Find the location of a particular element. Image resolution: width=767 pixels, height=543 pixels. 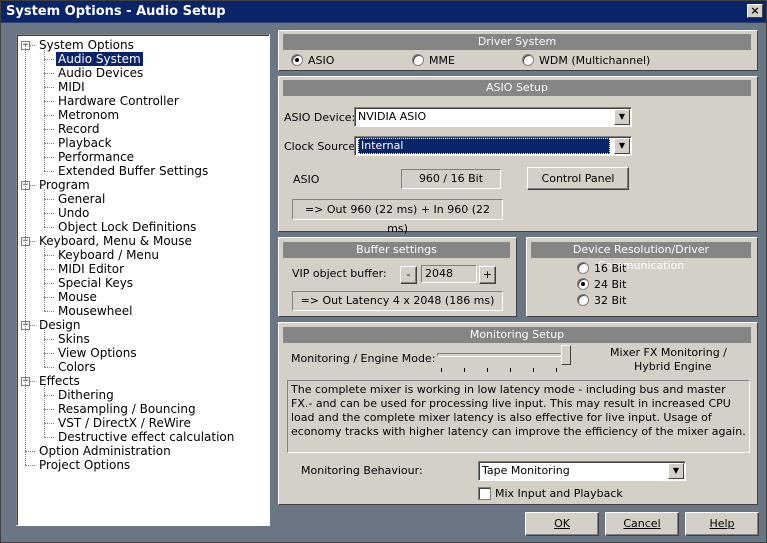

tree-item-label: Mouse is located at coordinates (77, 297).